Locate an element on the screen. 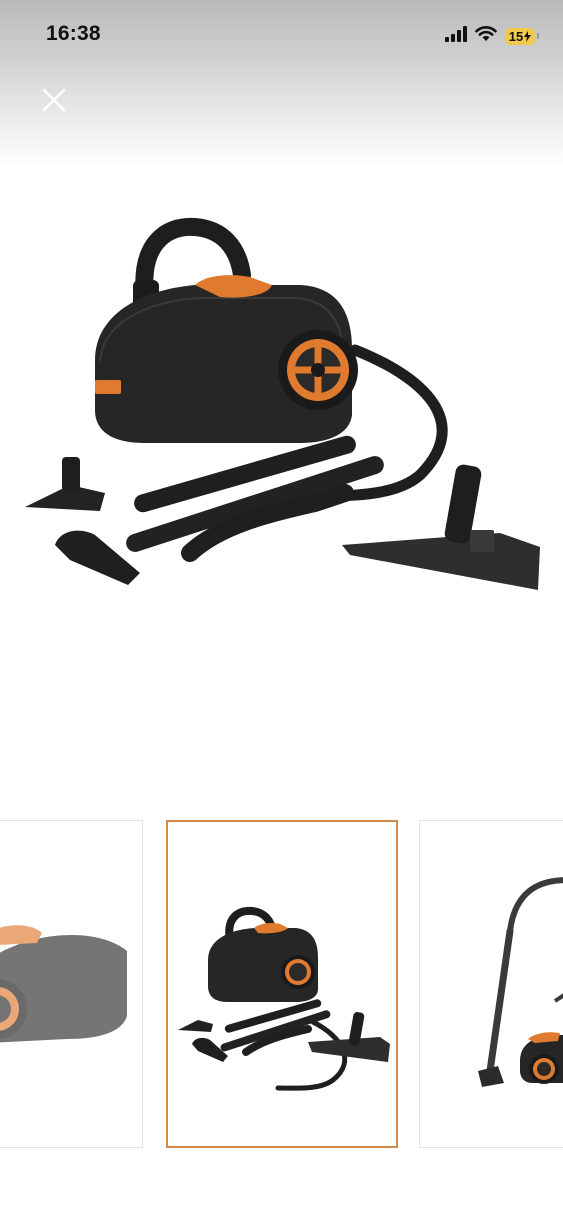 The width and height of the screenshot is (563, 1219). battery-charging-icon: 15 is located at coordinates (520, 36).